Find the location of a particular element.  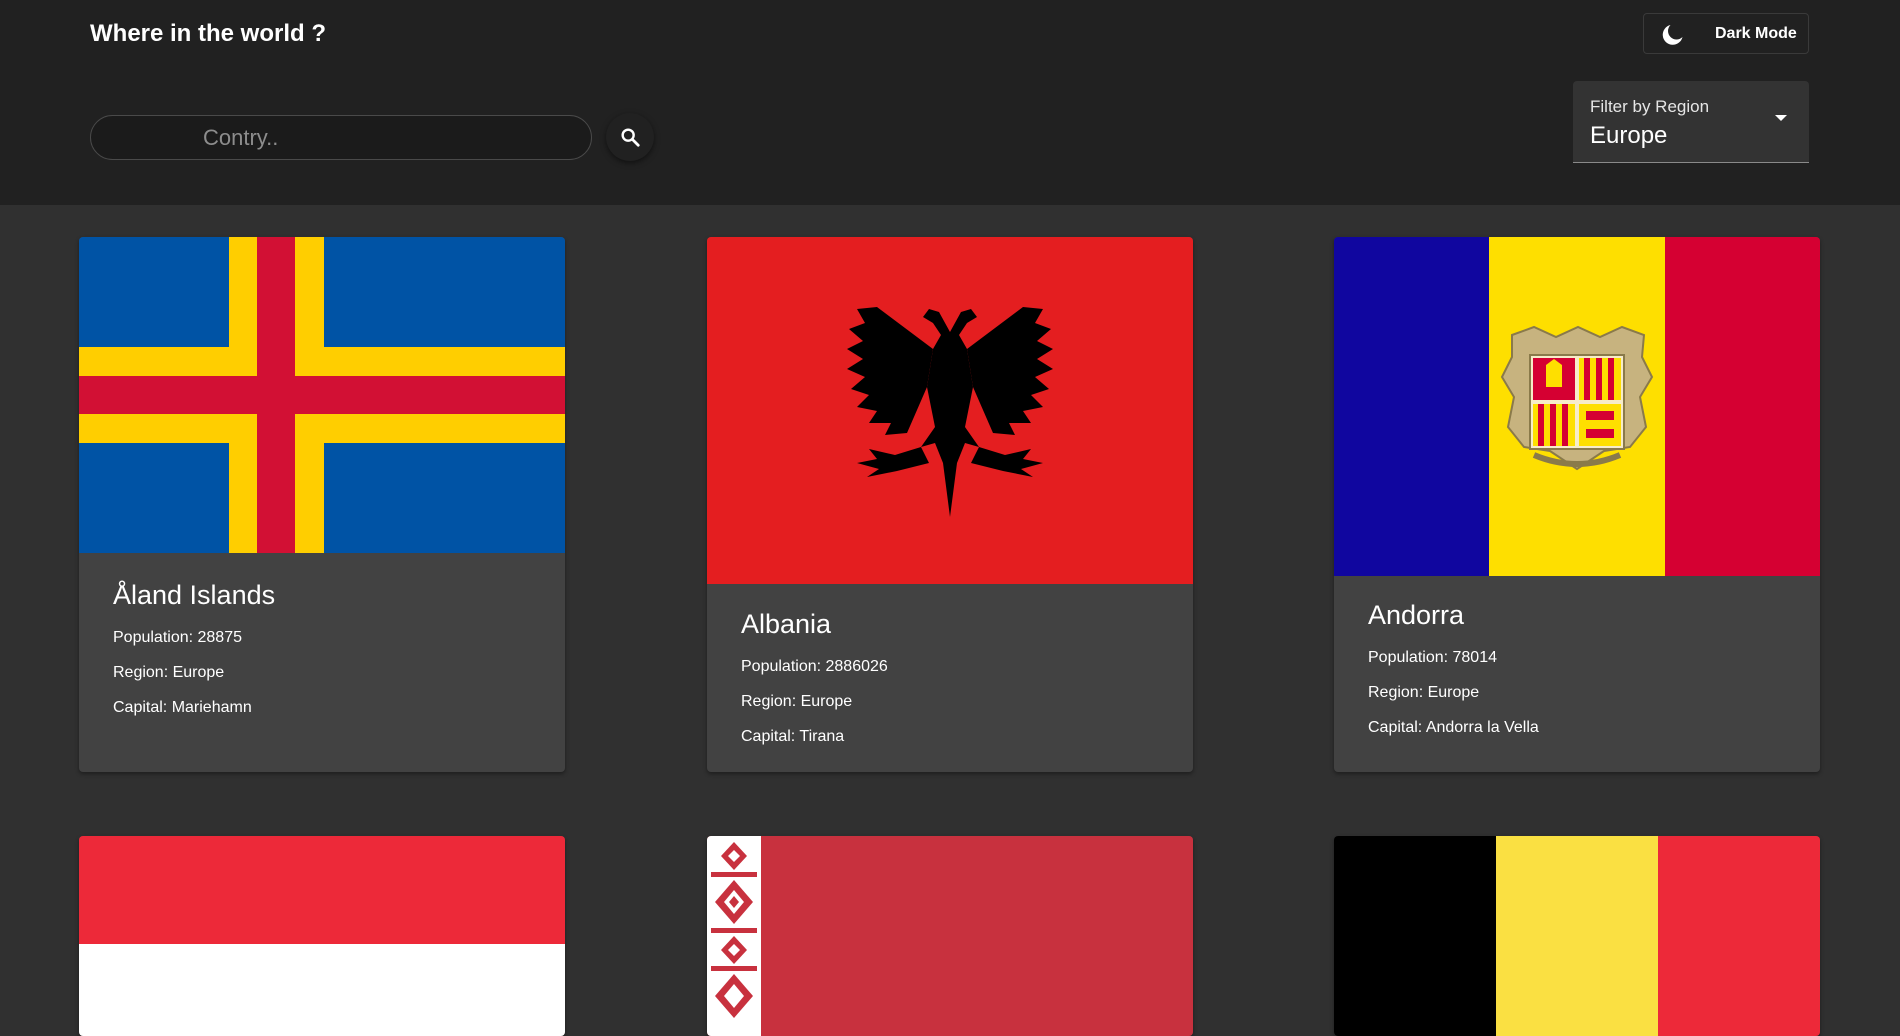

belarus-flag is located at coordinates (950, 936).